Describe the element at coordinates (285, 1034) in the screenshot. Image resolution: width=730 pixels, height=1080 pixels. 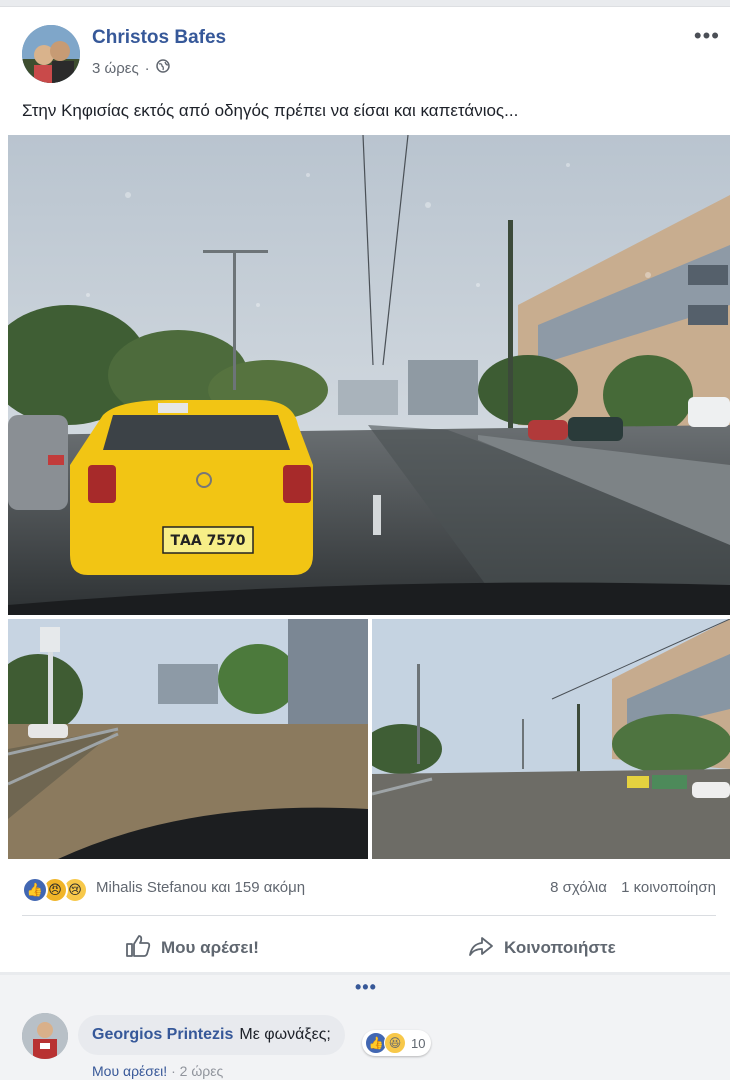
I see `comment-text: Με φωνάξες;` at that location.